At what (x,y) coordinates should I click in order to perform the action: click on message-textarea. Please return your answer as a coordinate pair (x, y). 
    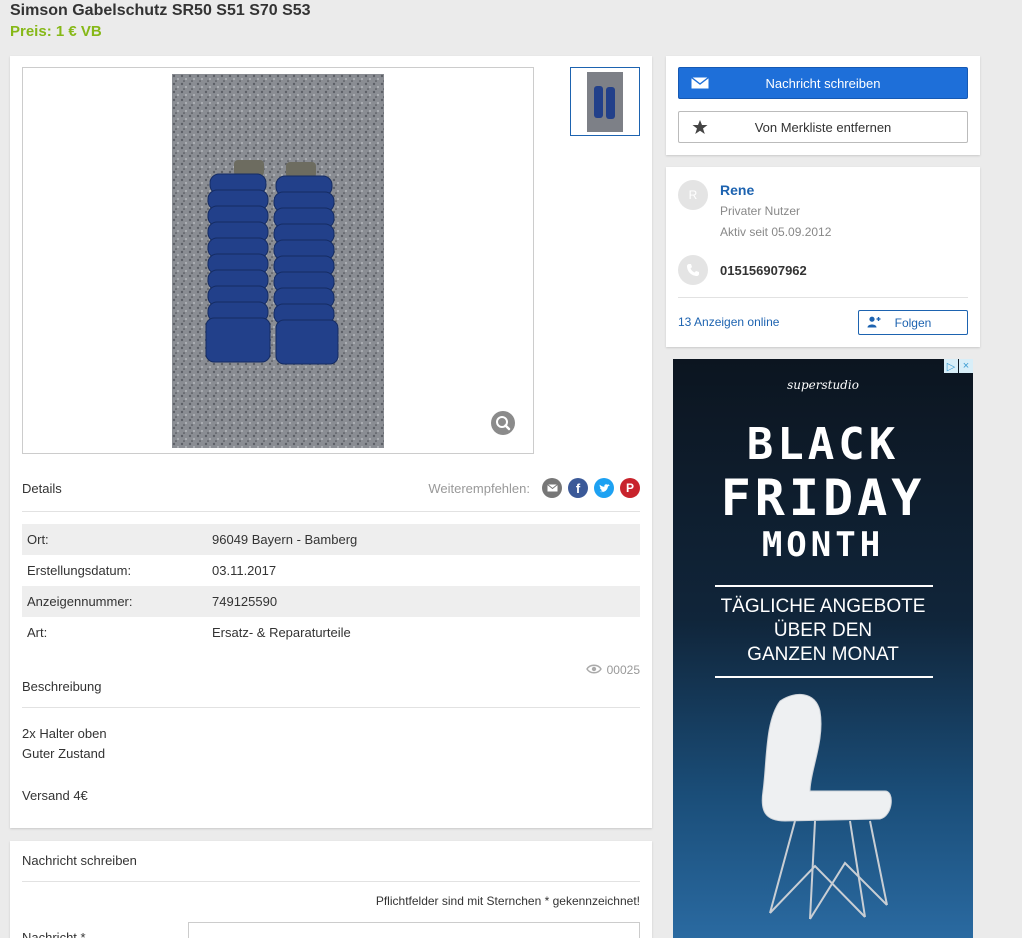
    Looking at the image, I should click on (414, 930).